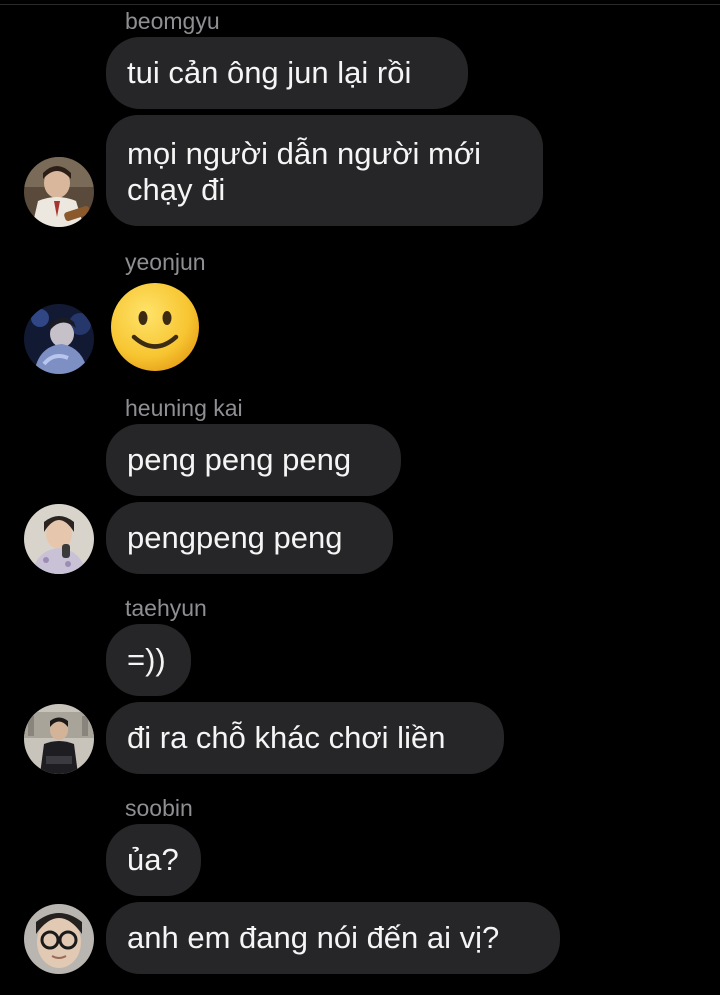  I want to click on message-bubble: đi ra chỗ khác chơi liền, so click(305, 738).